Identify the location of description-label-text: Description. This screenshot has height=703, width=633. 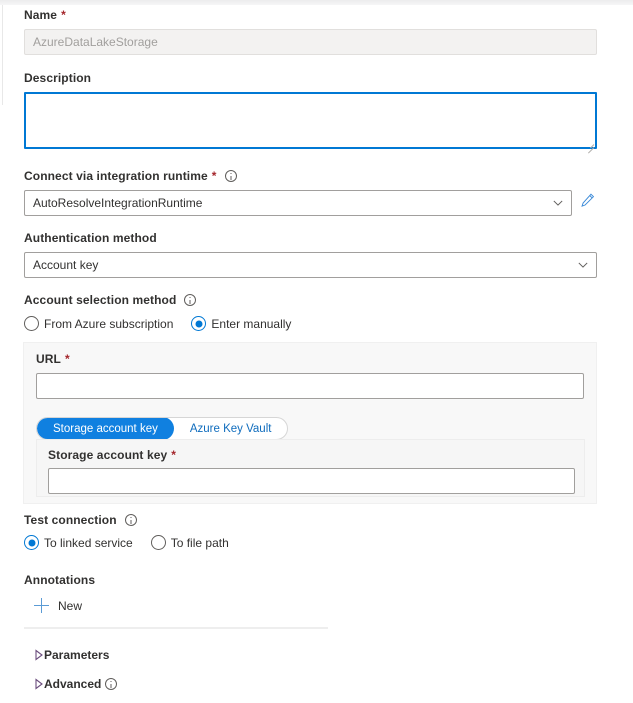
(58, 78).